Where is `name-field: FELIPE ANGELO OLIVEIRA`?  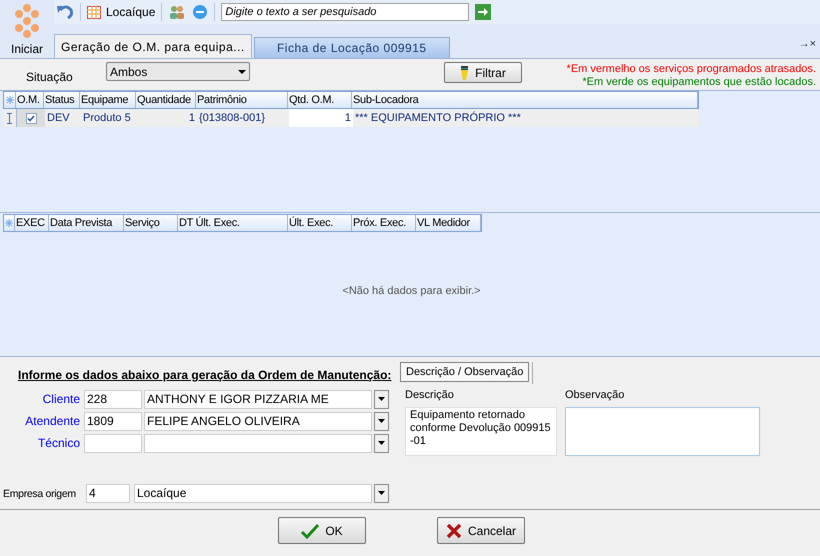 name-field: FELIPE ANGELO OLIVEIRA is located at coordinates (258, 421).